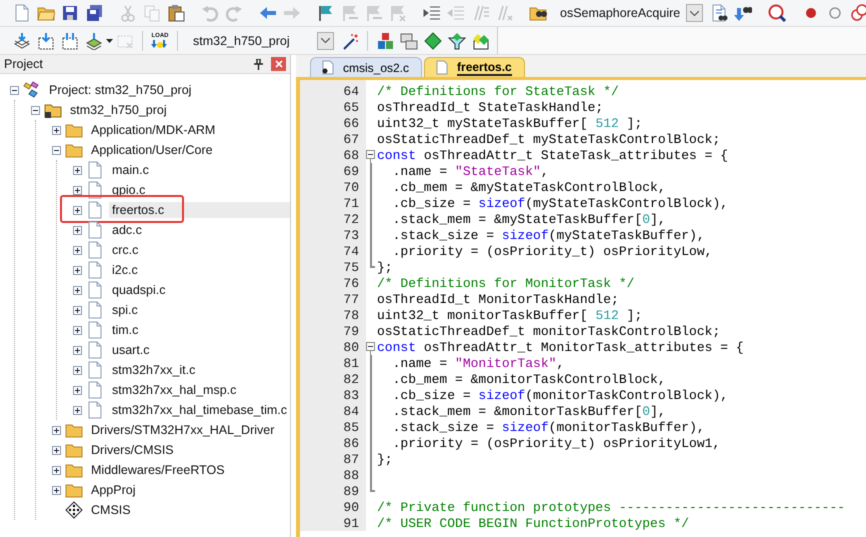 This screenshot has height=537, width=866. I want to click on tree-item: Application/User/Core, so click(152, 150).